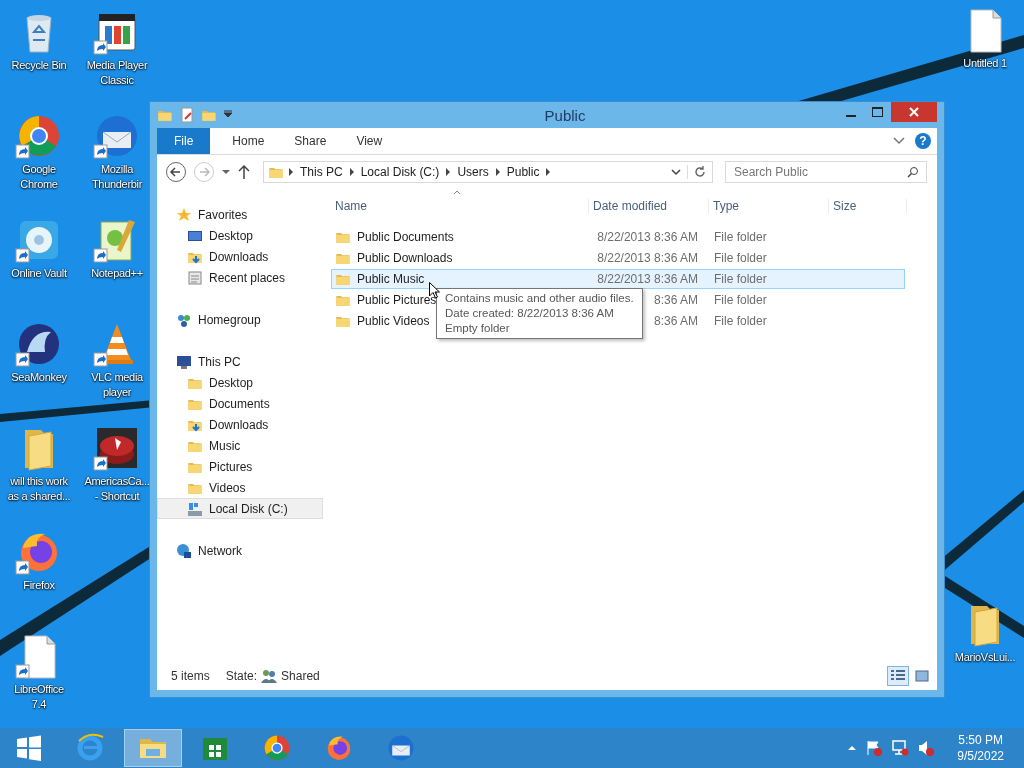 Image resolution: width=1024 pixels, height=768 pixels. I want to click on nav-item-label: Music, so click(225, 445).